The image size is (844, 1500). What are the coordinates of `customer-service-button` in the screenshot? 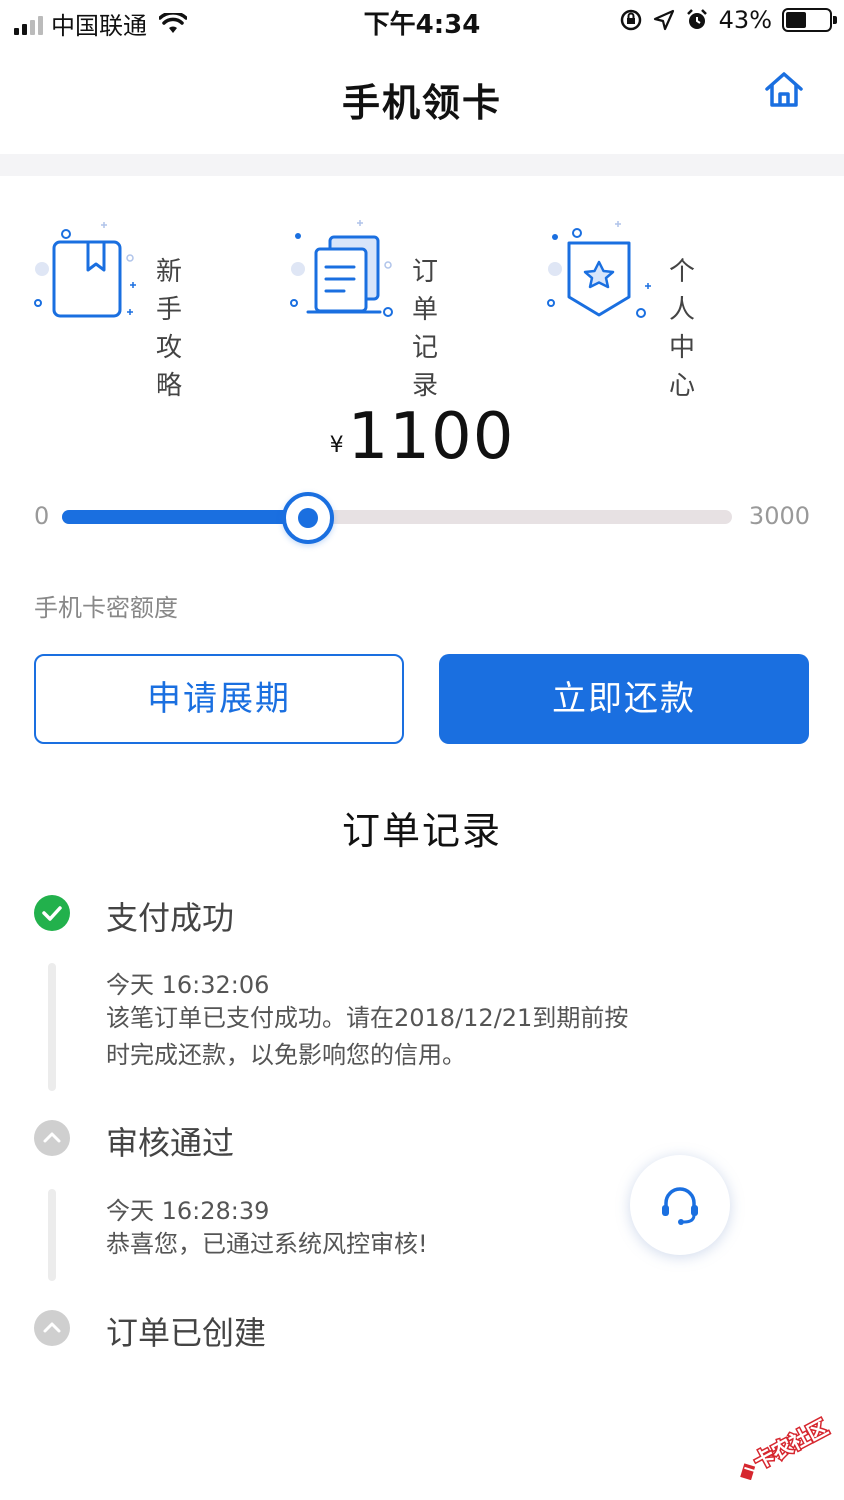 It's located at (680, 1205).